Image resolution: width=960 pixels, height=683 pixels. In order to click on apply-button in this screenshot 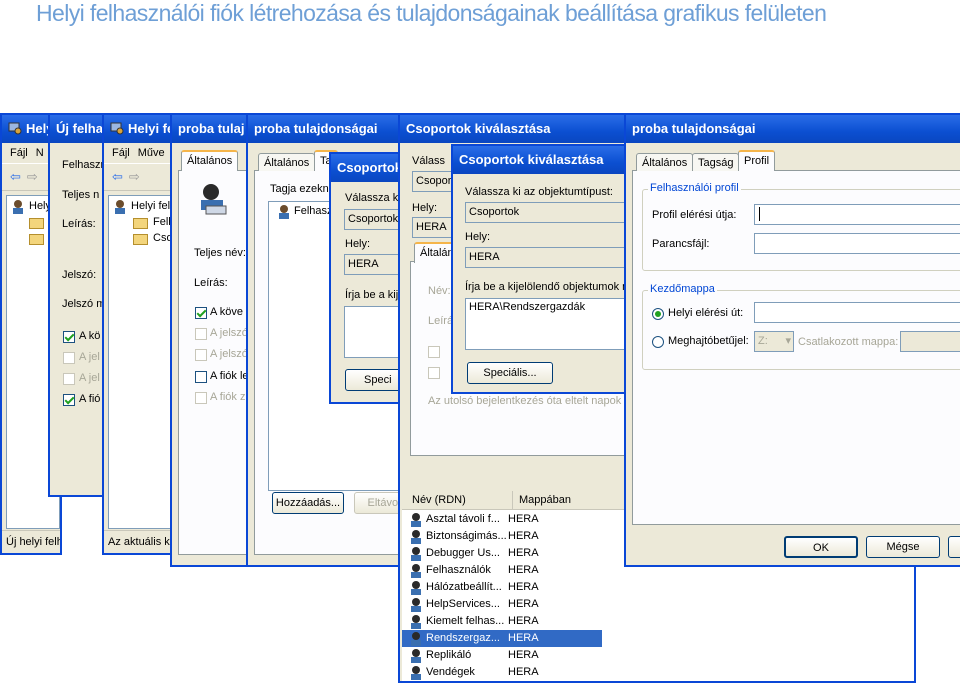, I will do `click(954, 547)`.